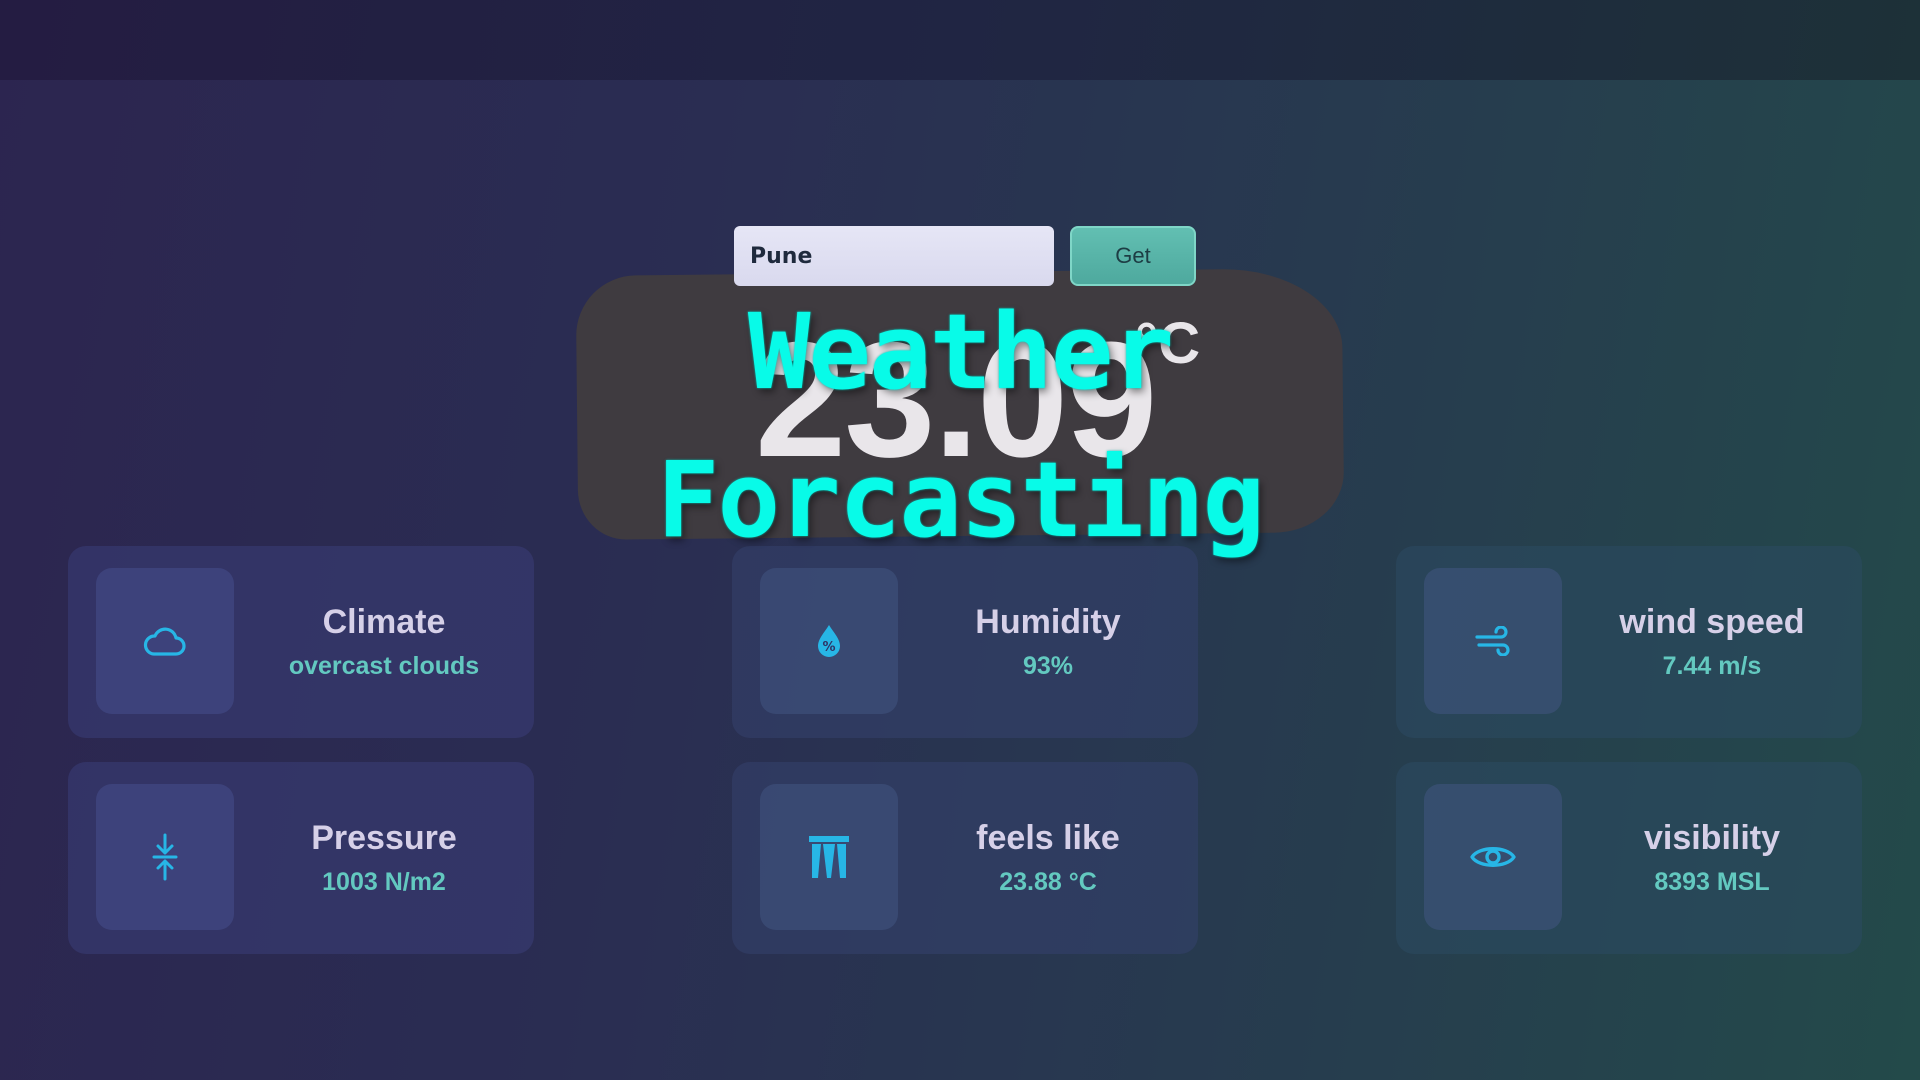 This screenshot has width=1920, height=1080. What do you see at coordinates (1712, 642) in the screenshot?
I see `wind-speed-text: wind speed 7.44 m/s` at bounding box center [1712, 642].